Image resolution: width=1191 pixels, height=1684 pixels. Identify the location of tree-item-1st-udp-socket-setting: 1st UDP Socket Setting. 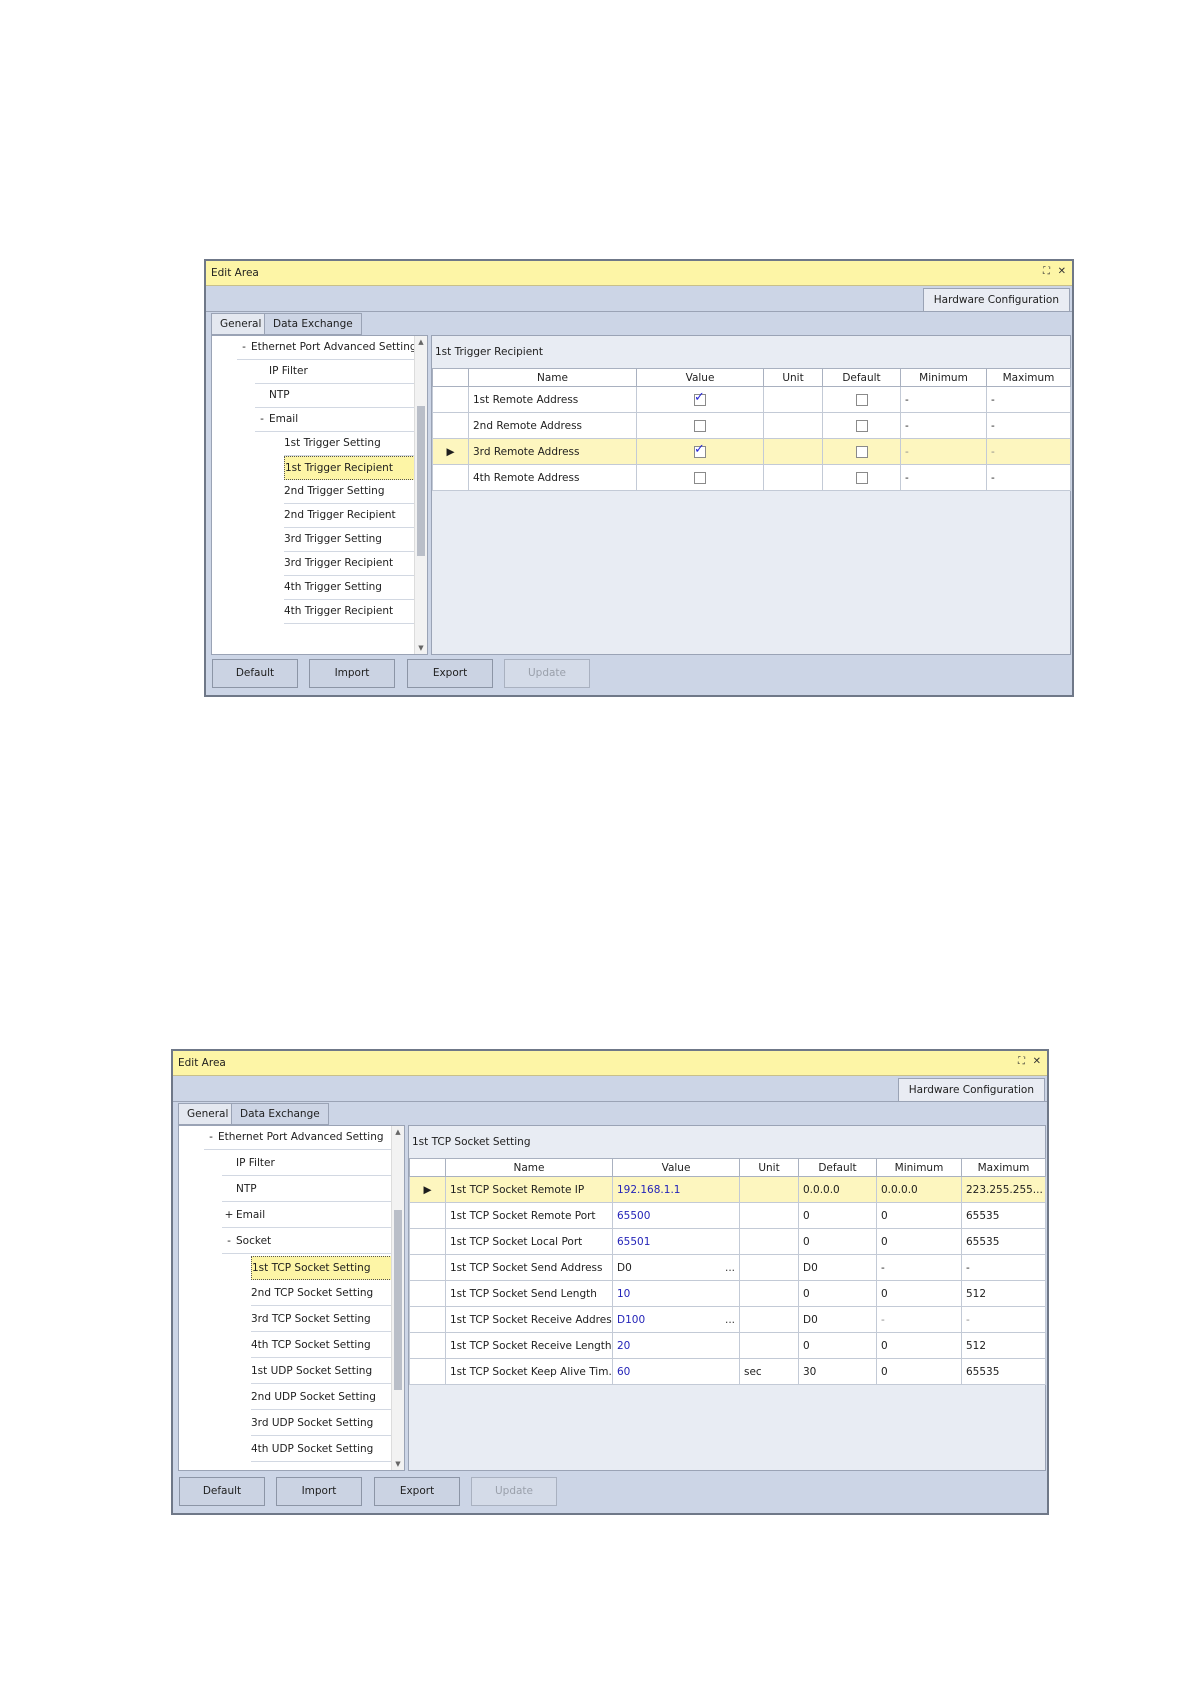
(322, 1372).